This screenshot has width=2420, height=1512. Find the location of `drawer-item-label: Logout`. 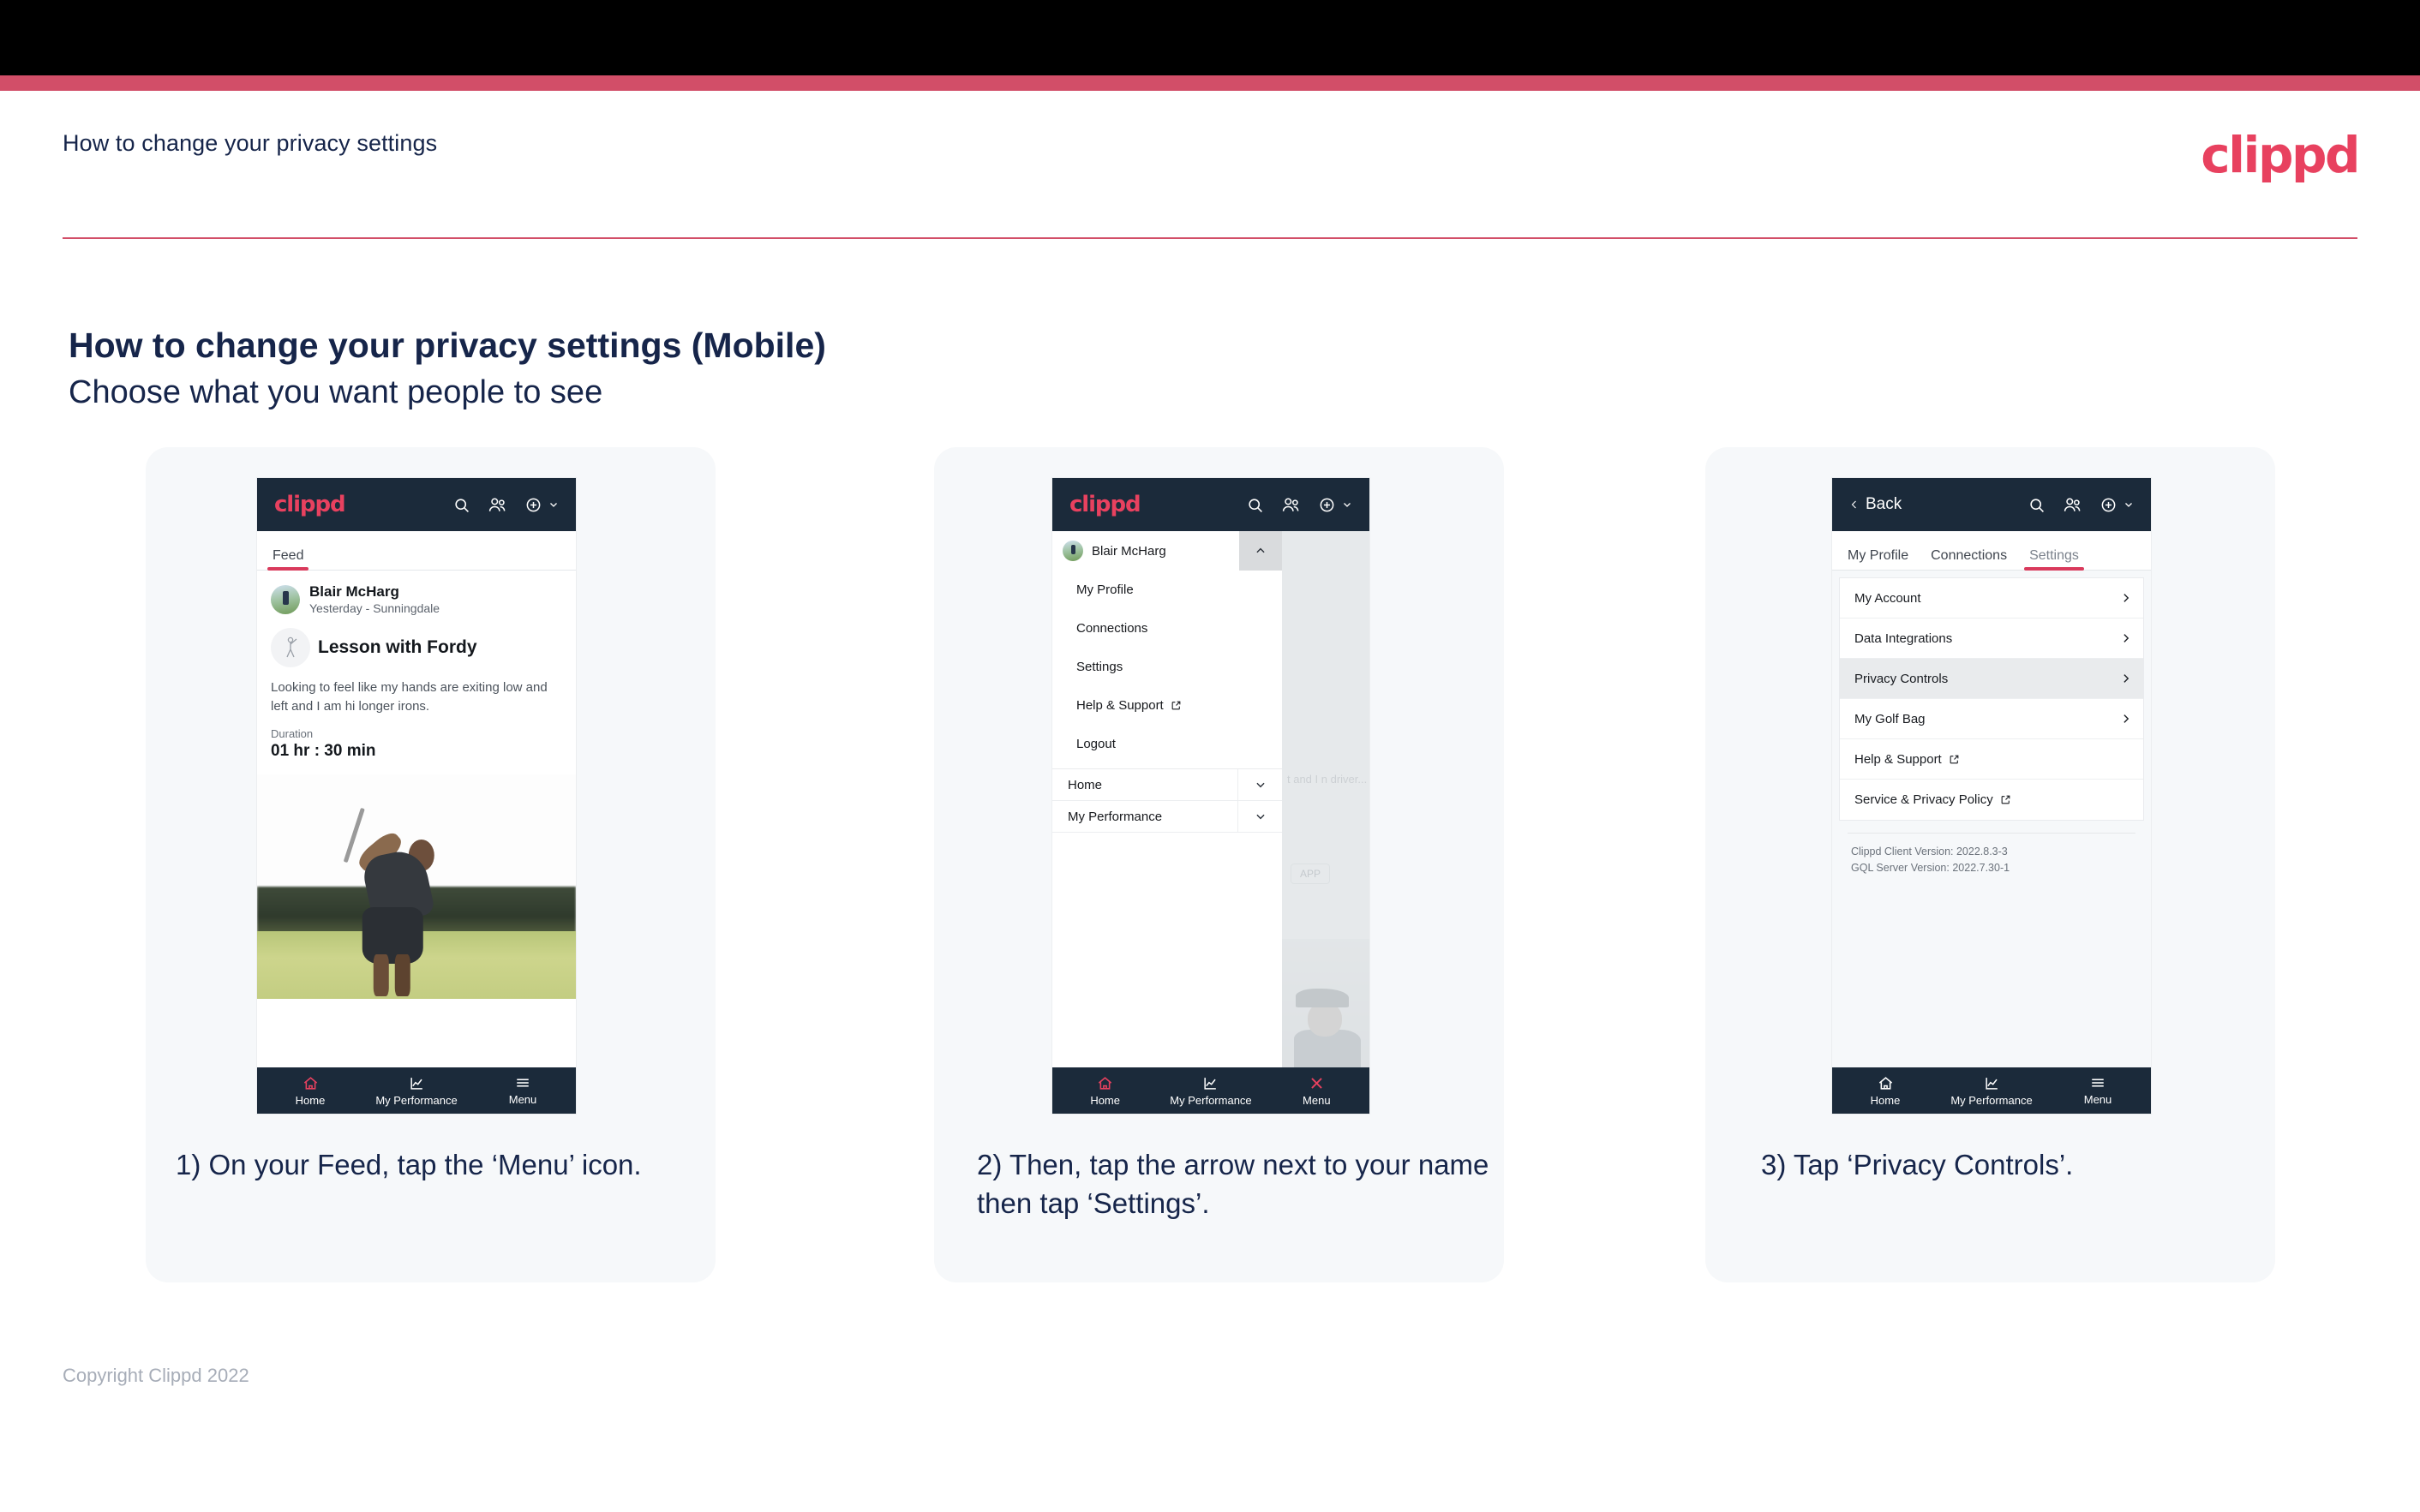

drawer-item-label: Logout is located at coordinates (1096, 744).